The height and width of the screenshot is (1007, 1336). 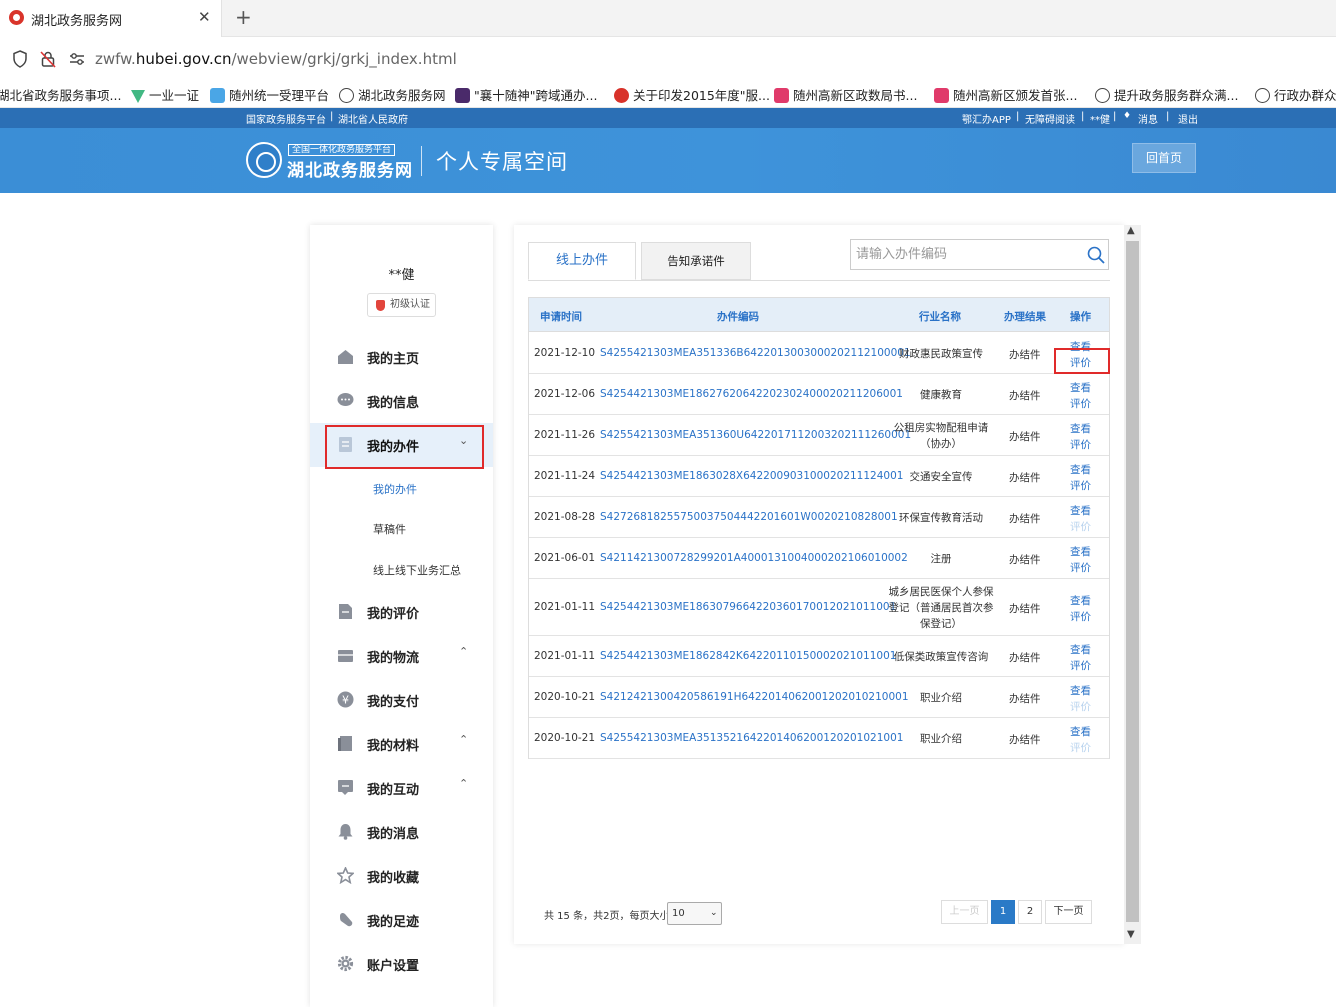 What do you see at coordinates (582, 261) in the screenshot?
I see `tab-online-cases: 线上办件` at bounding box center [582, 261].